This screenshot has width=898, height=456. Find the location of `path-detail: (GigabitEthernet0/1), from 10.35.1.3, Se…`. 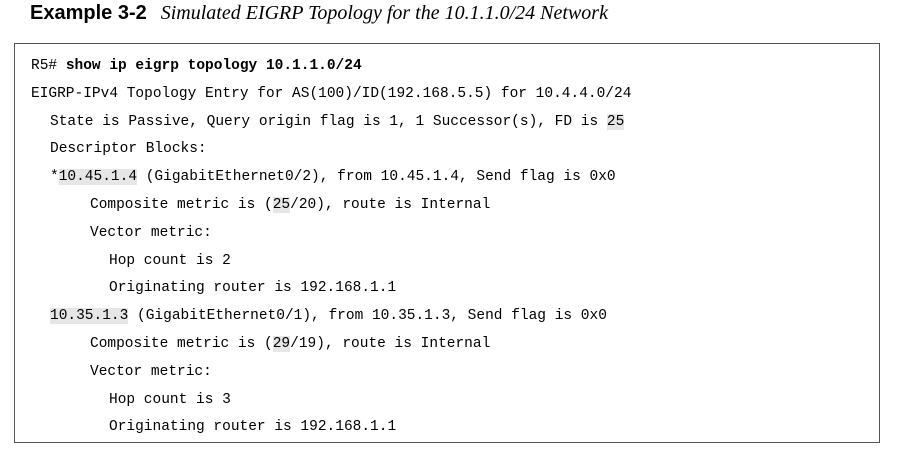

path-detail: (GigabitEthernet0/1), from 10.35.1.3, Se… is located at coordinates (367, 316).